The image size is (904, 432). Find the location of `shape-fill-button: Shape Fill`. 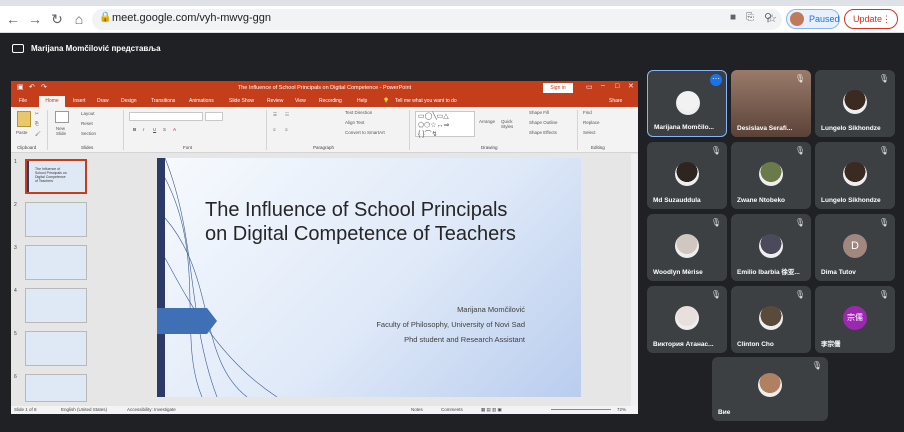

shape-fill-button: Shape Fill is located at coordinates (539, 112).